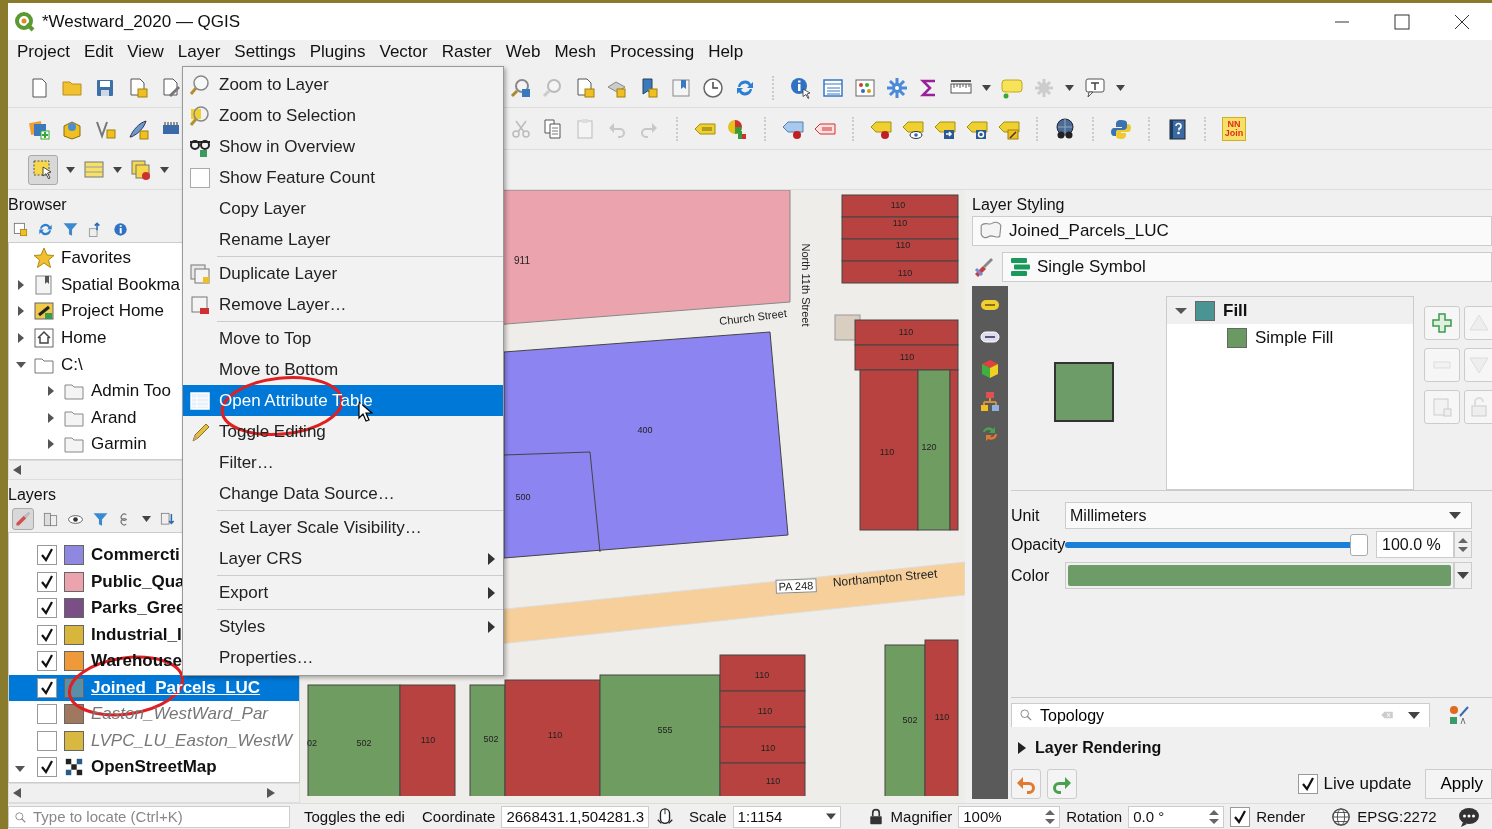  What do you see at coordinates (681, 87) in the screenshot?
I see `bookmarks-icon` at bounding box center [681, 87].